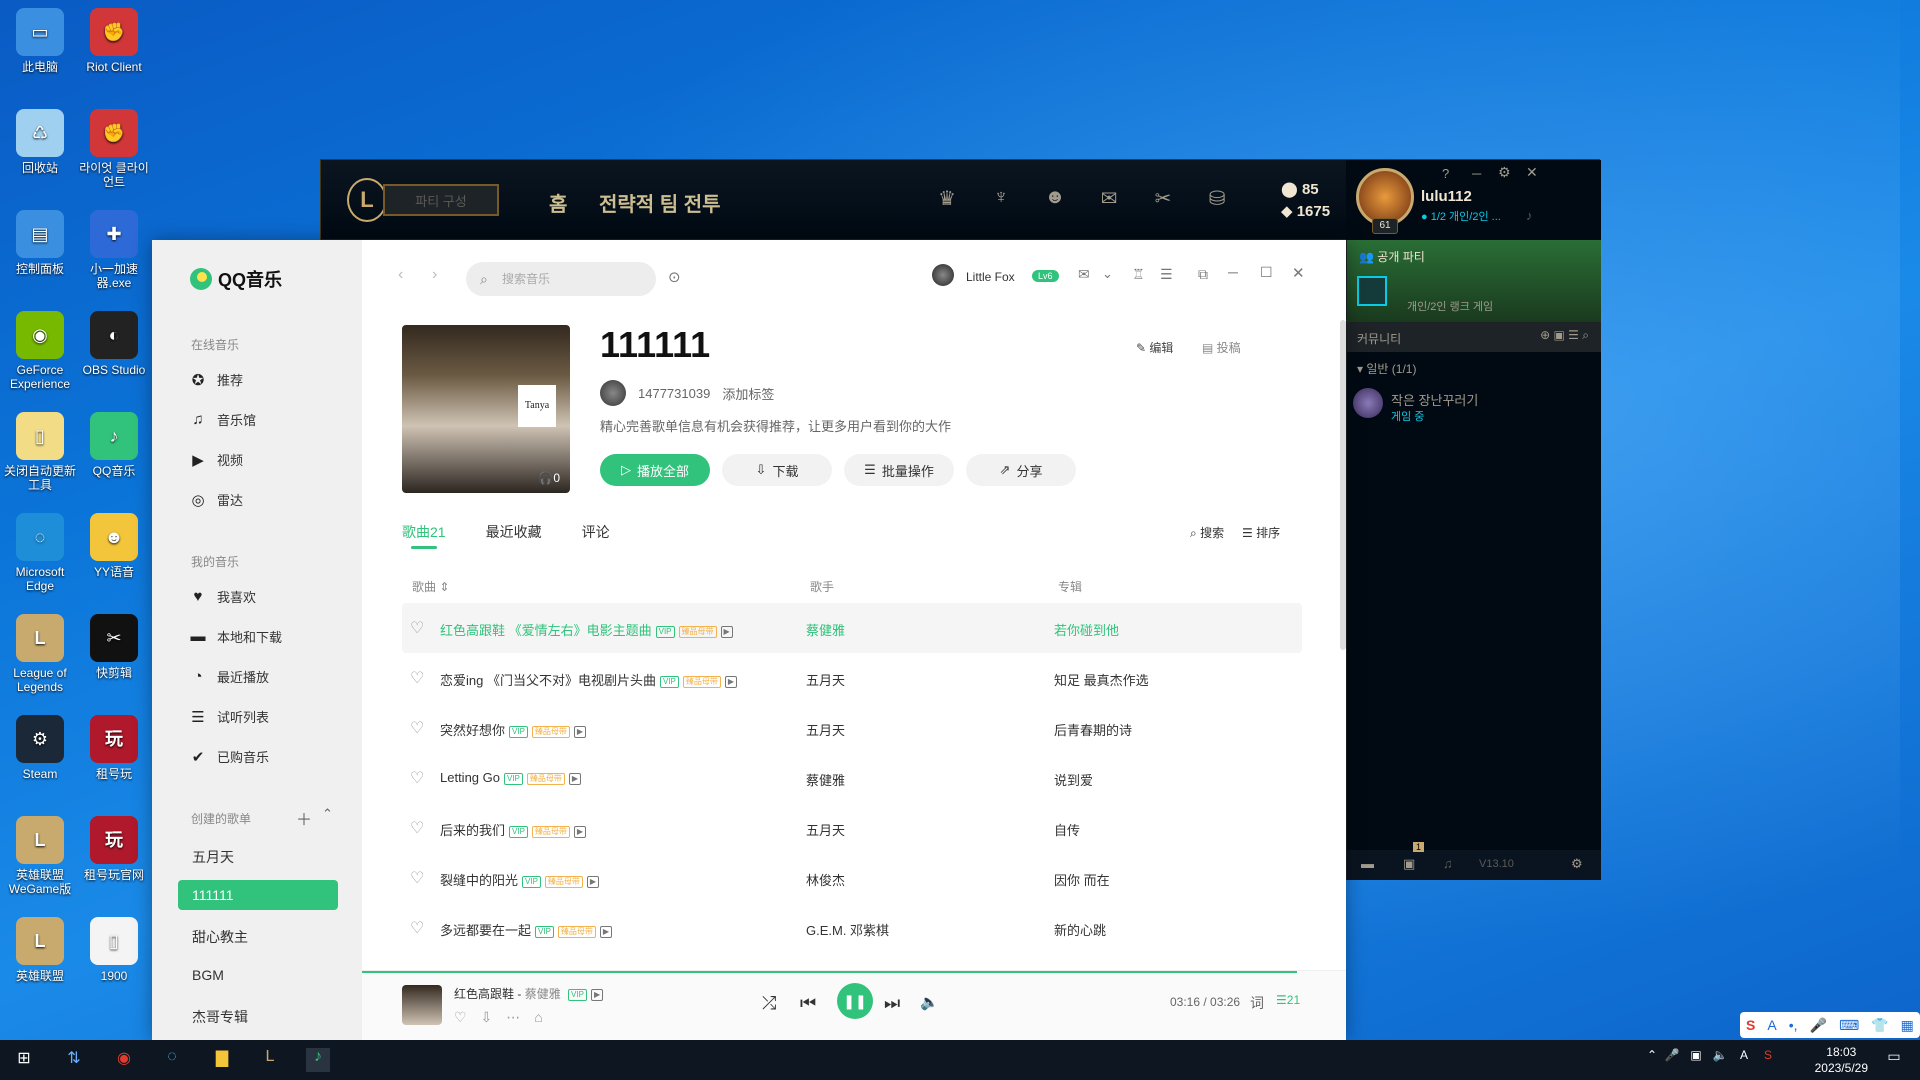 Image resolution: width=1920 pixels, height=1080 pixels. I want to click on taskbar-riot-icon: ◉, so click(124, 1060).